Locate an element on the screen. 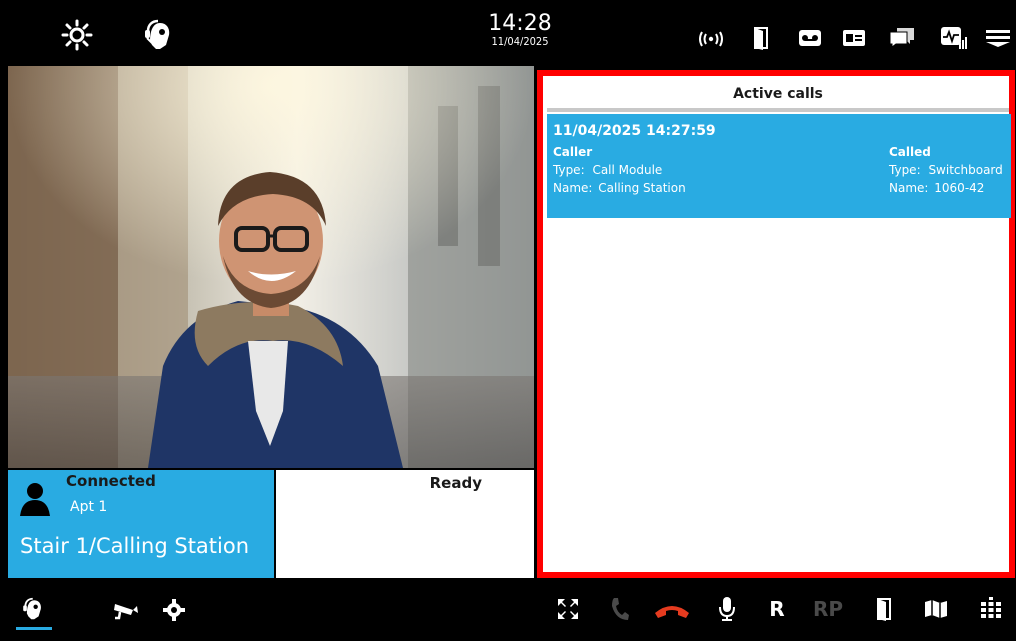 The height and width of the screenshot is (641, 1016). clock-time: 14:28 is located at coordinates (520, 23).